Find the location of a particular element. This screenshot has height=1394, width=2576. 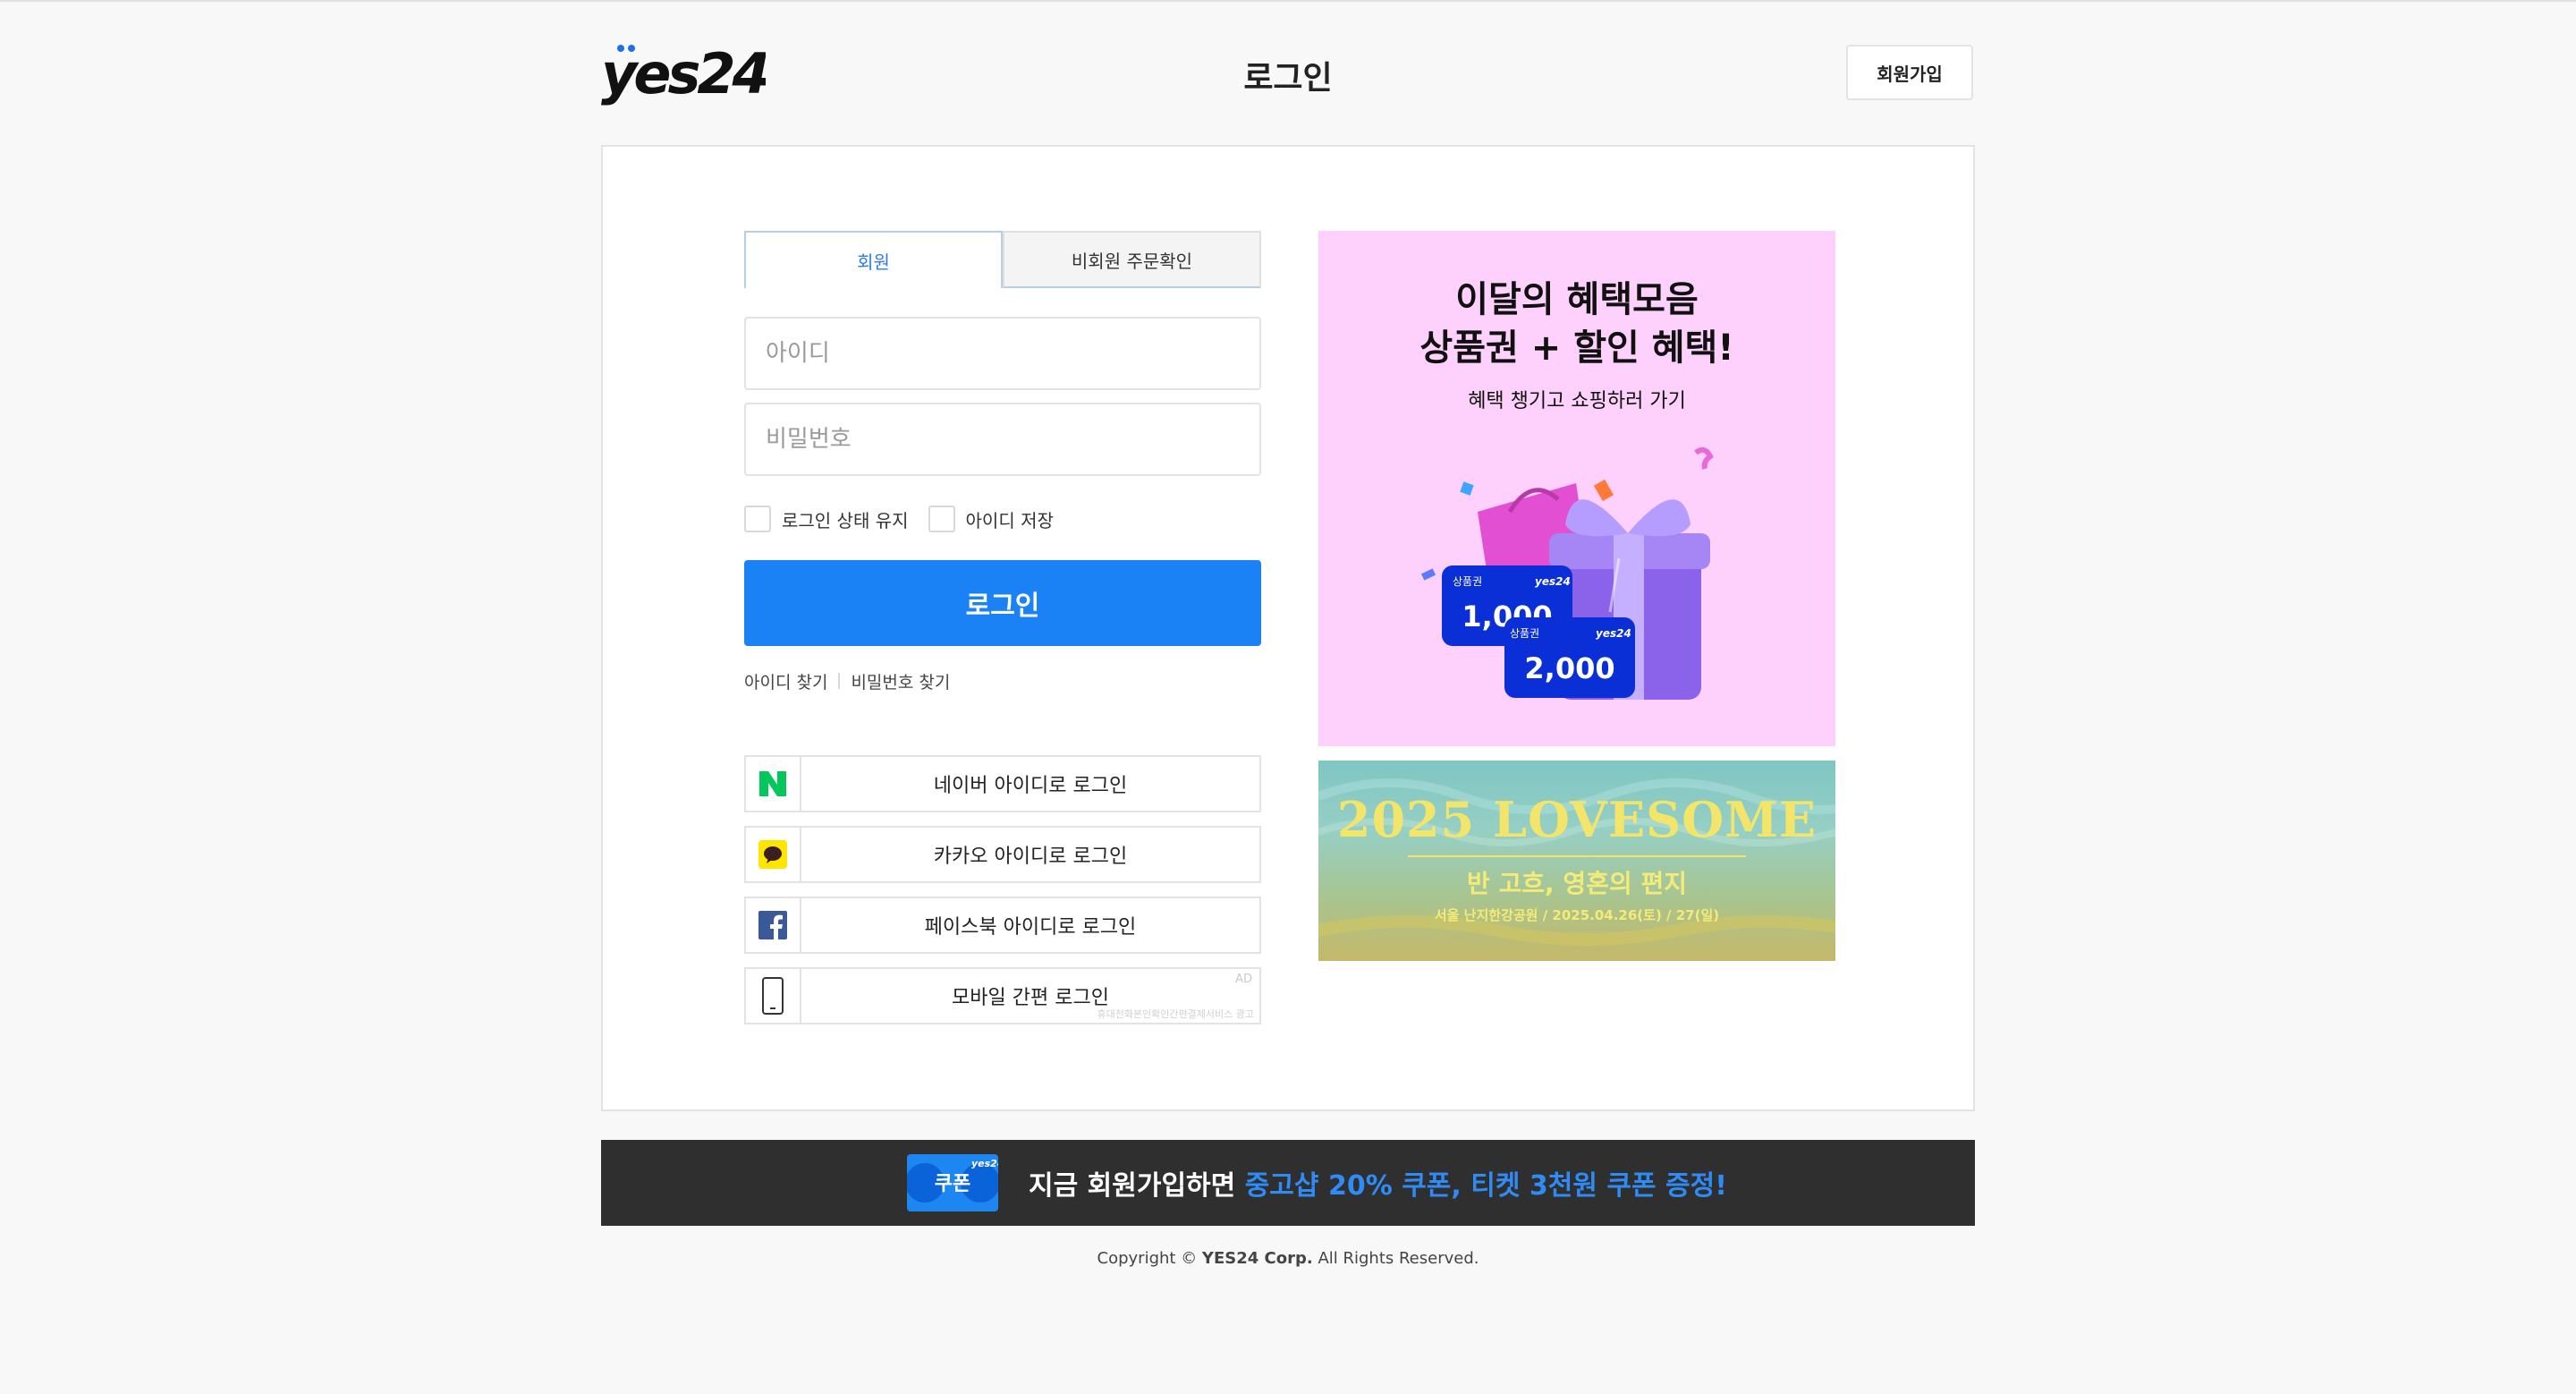

svg-text: 쿠폰 is located at coordinates (952, 1184).